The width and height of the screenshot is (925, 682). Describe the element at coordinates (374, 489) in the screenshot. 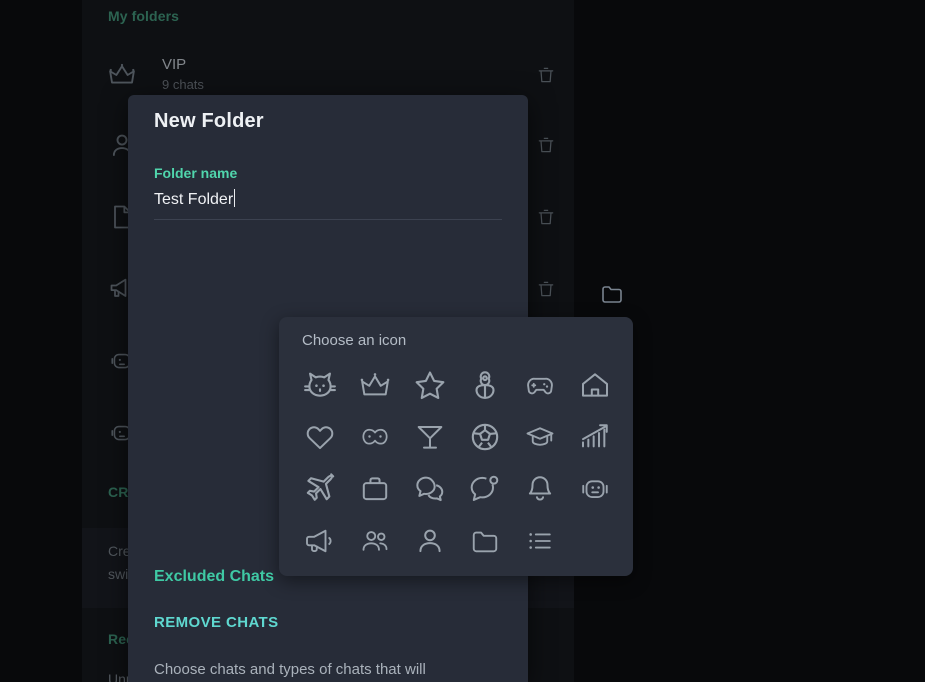

I see `briefcase-icon` at that location.